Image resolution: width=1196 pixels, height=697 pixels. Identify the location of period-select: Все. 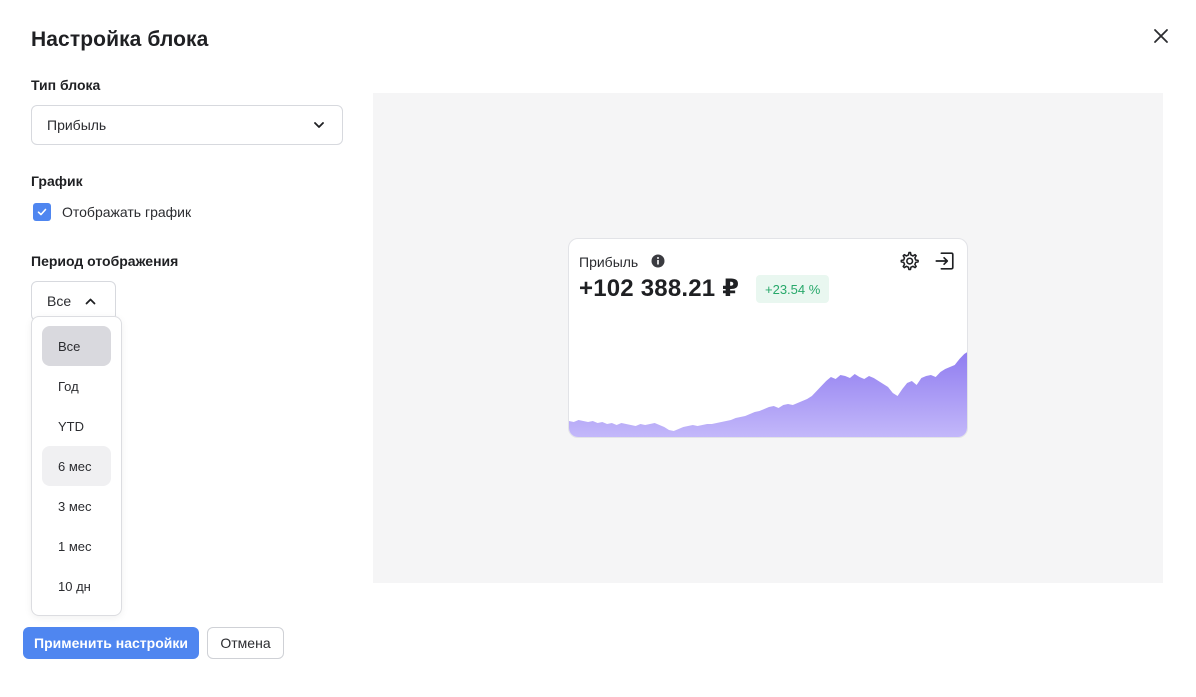
(73, 301).